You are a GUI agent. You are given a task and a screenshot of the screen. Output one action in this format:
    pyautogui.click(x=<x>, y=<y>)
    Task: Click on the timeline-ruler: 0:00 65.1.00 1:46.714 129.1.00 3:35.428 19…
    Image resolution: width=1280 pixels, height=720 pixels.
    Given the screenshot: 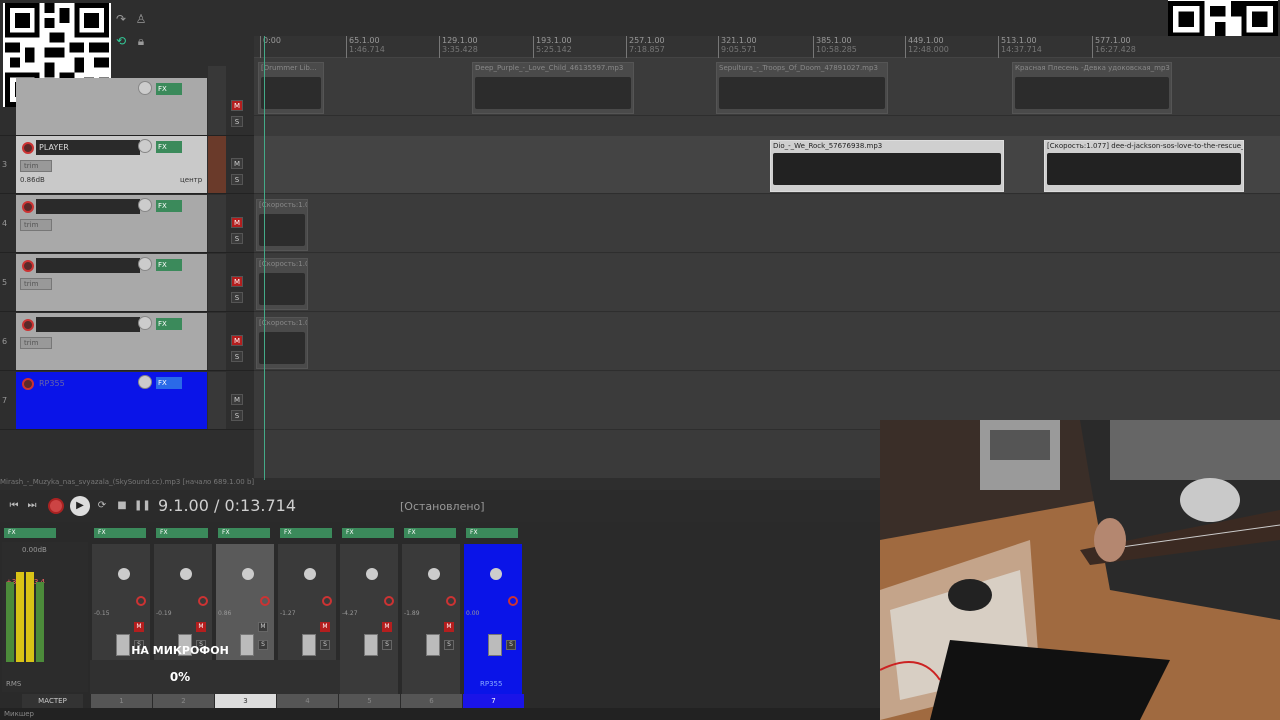 What is the action you would take?
    pyautogui.click(x=767, y=47)
    